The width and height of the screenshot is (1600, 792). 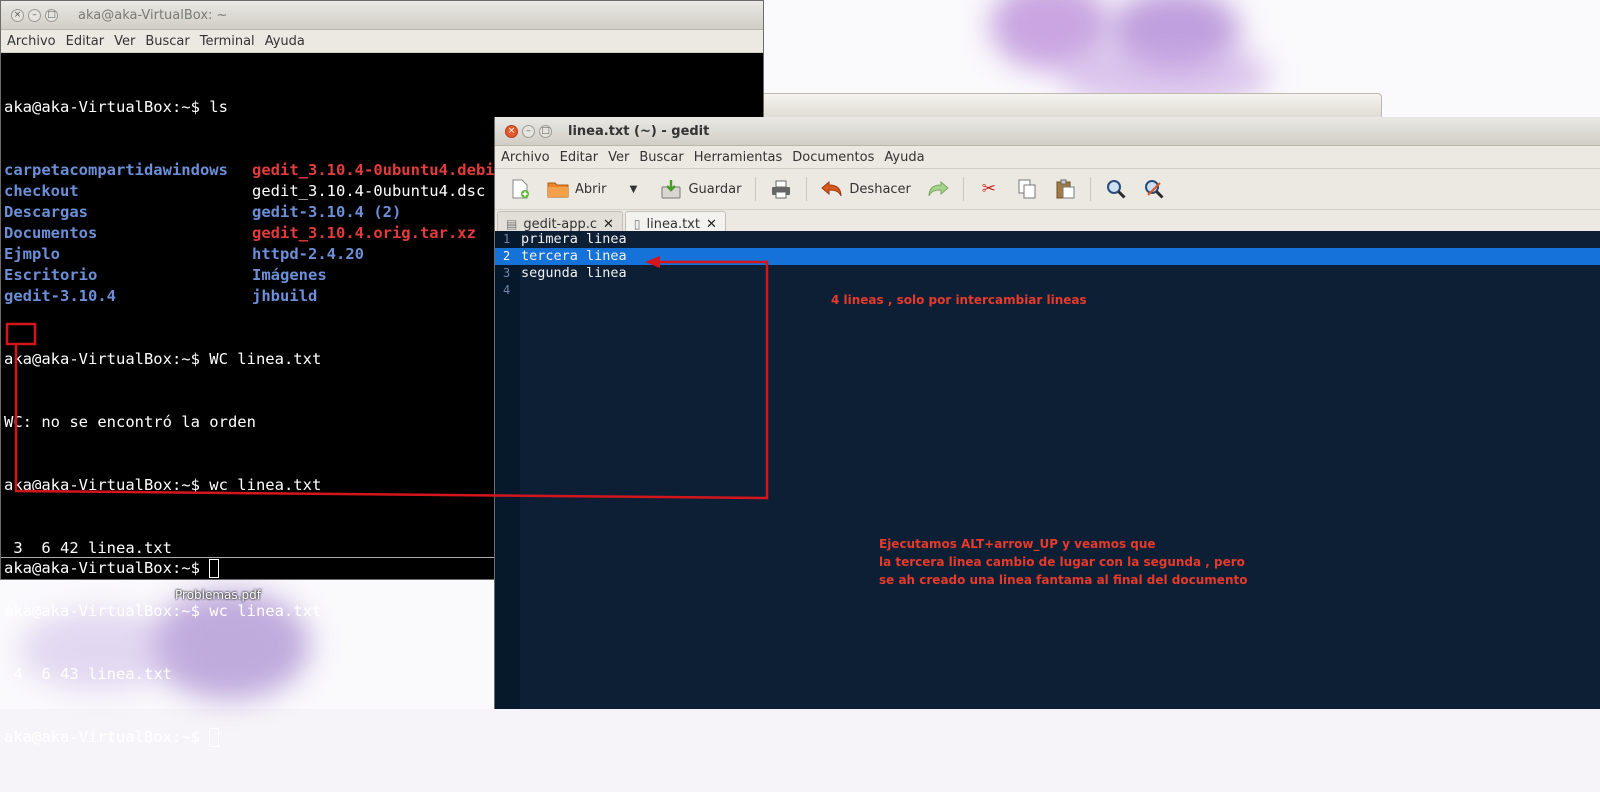 I want to click on annotation-text: Ejecutamos ALT+arrow_UP y veamos que, so click(x=1017, y=544).